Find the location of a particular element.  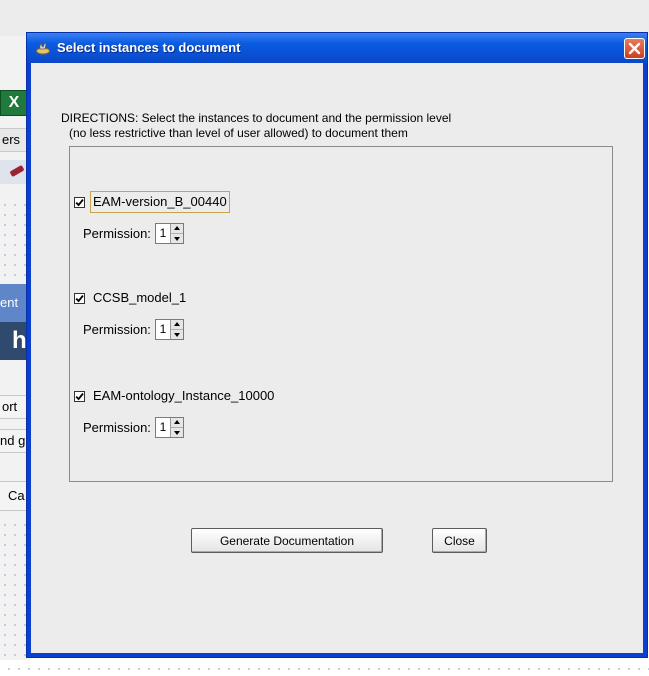

excel-icon: X is located at coordinates (14, 103).